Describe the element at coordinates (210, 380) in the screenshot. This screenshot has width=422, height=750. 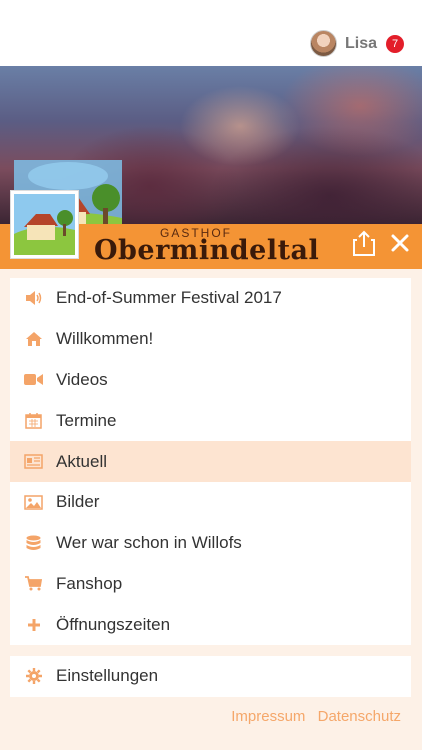
I see `menu-item-videos: Videos` at that location.